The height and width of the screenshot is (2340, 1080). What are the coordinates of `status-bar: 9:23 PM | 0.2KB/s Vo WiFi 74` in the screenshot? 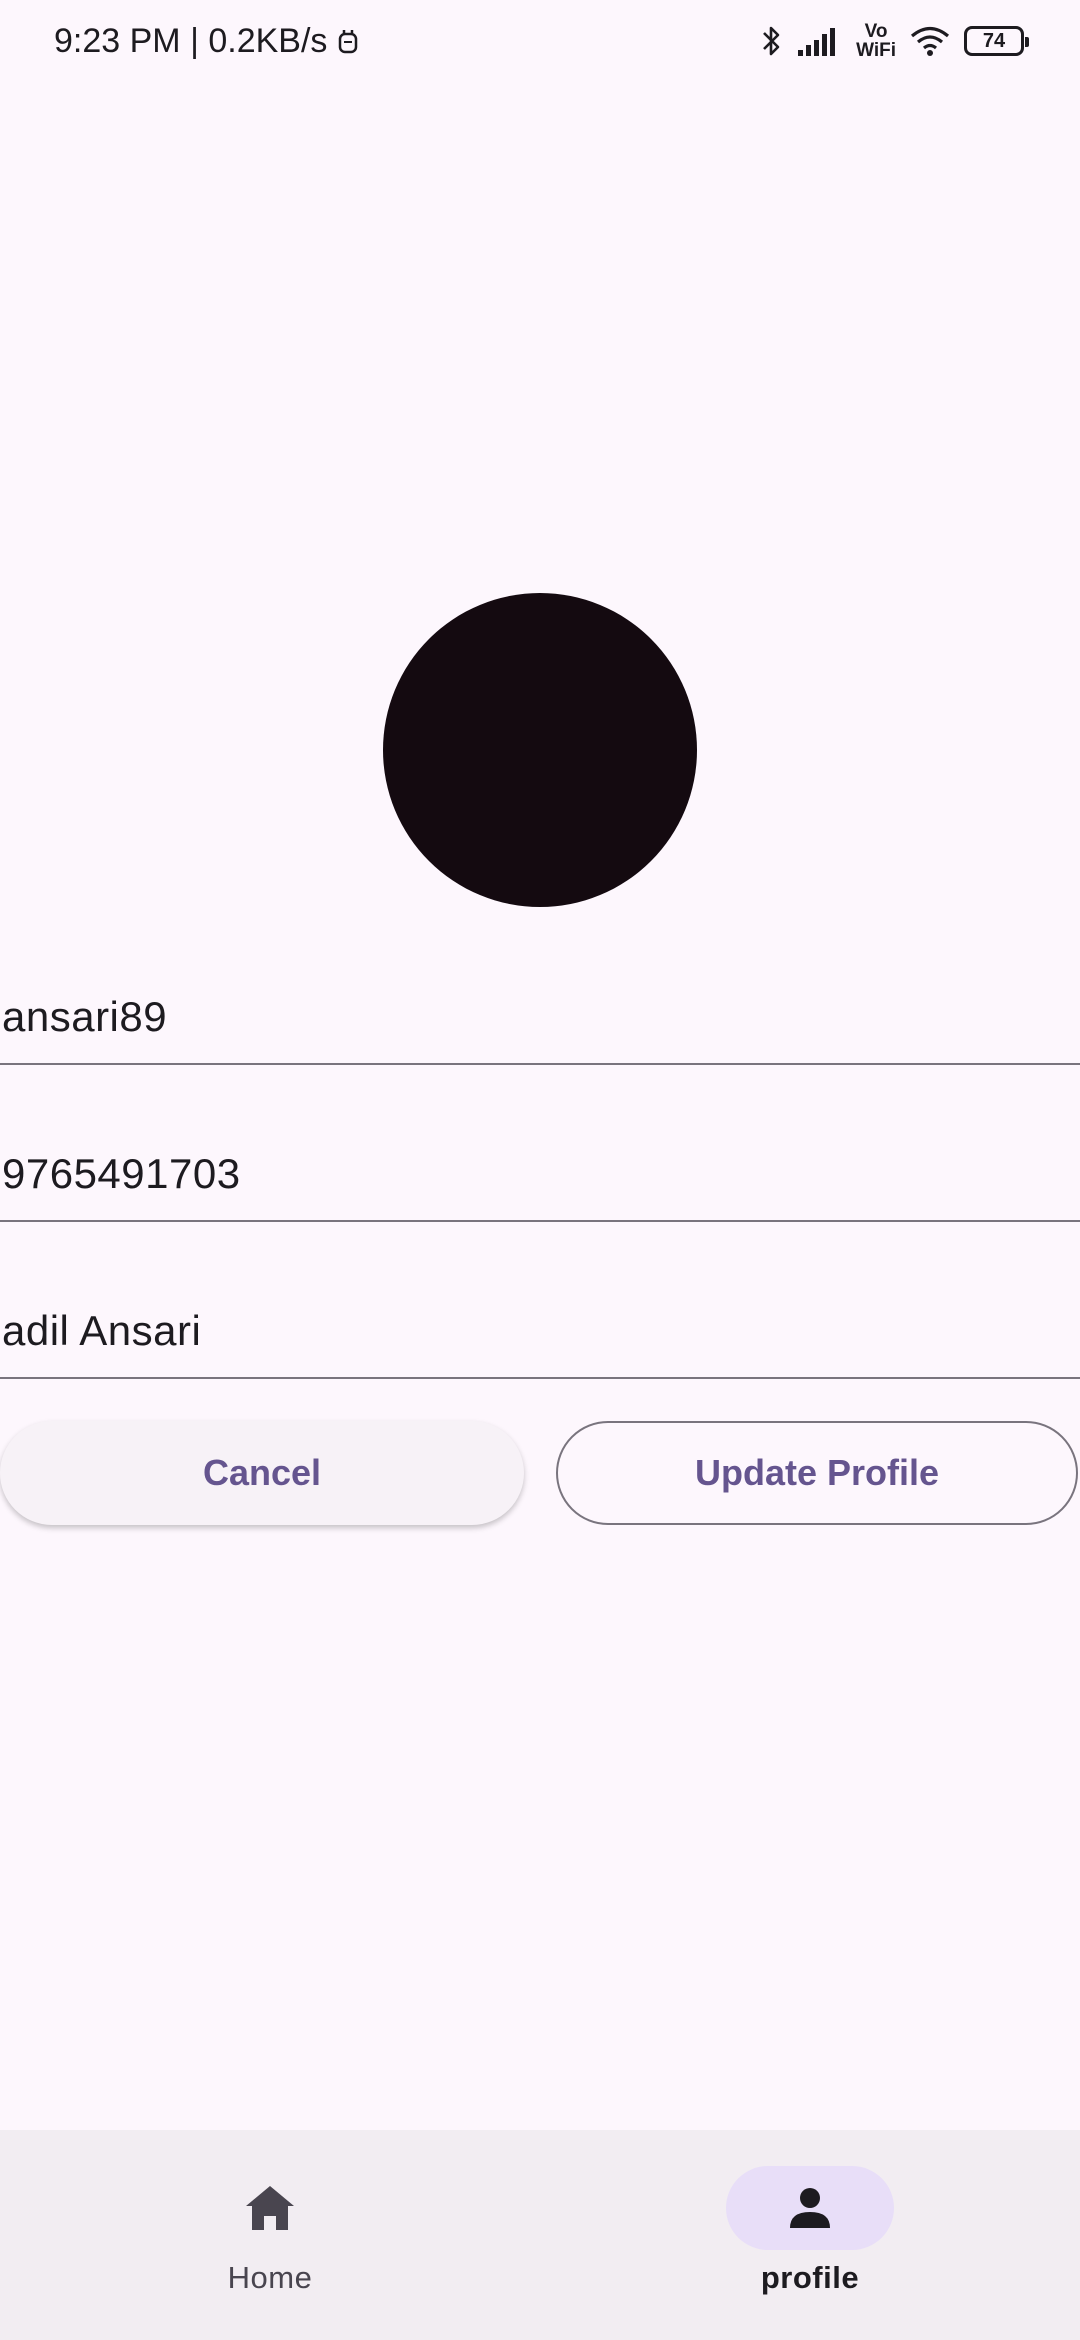 It's located at (540, 46).